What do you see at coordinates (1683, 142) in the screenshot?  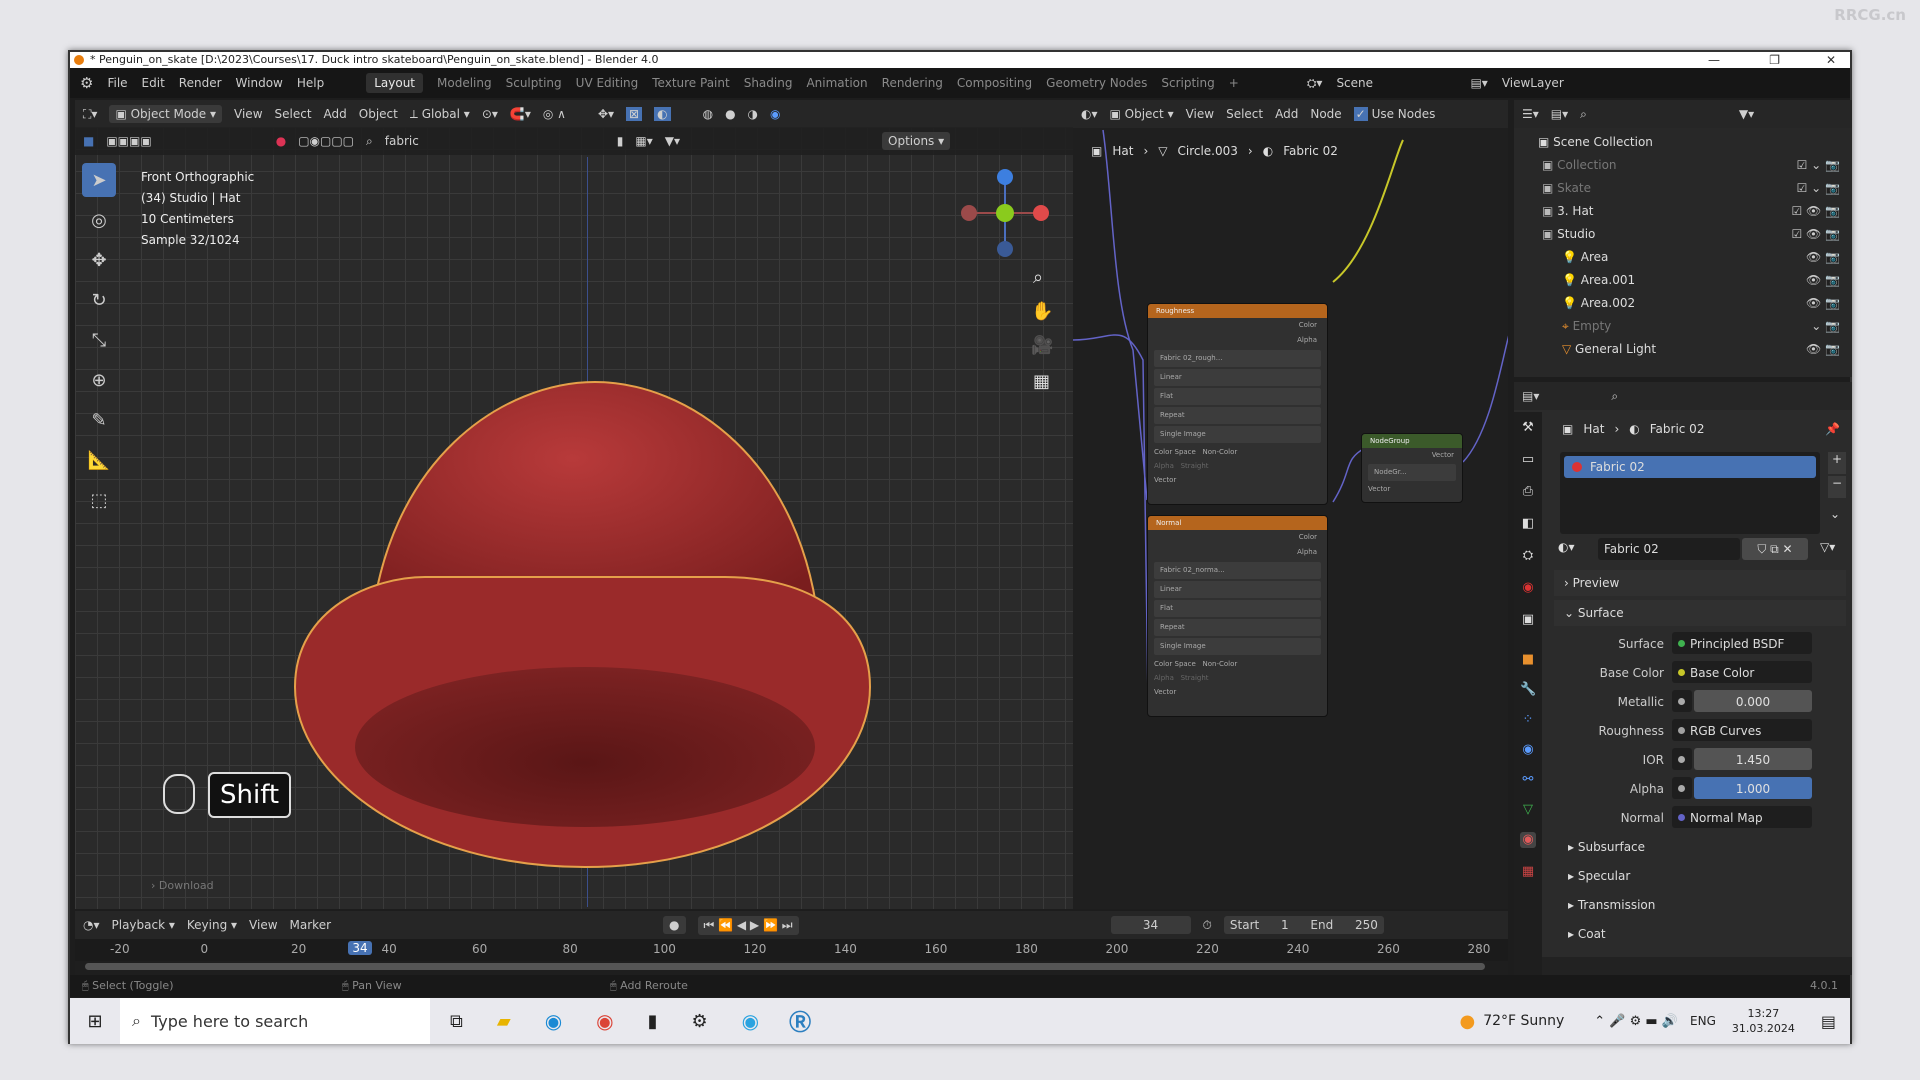 I see `outliner-root: ▣ Scene Collection` at bounding box center [1683, 142].